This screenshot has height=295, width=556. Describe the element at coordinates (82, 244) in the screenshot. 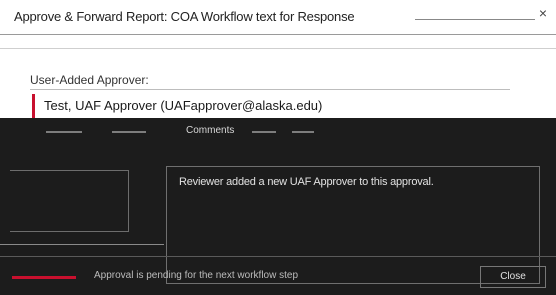

I see `left-divider` at that location.